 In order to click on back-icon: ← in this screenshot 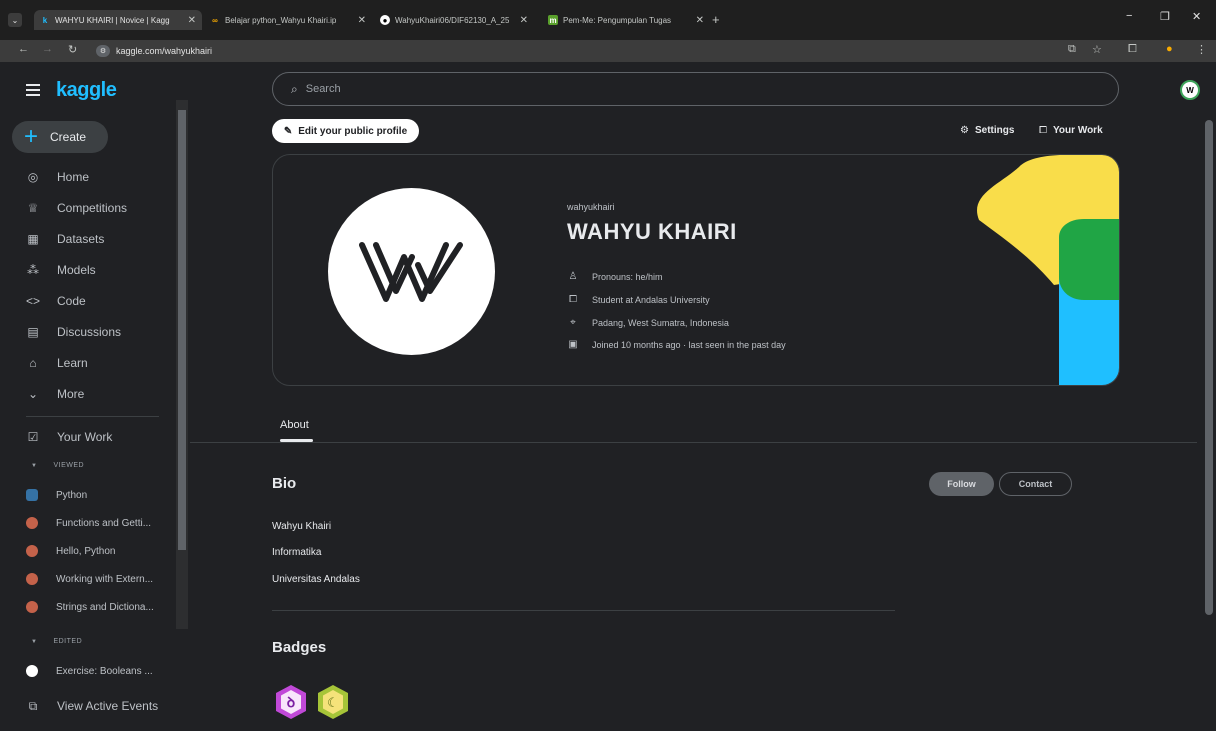, I will do `click(23, 49)`.